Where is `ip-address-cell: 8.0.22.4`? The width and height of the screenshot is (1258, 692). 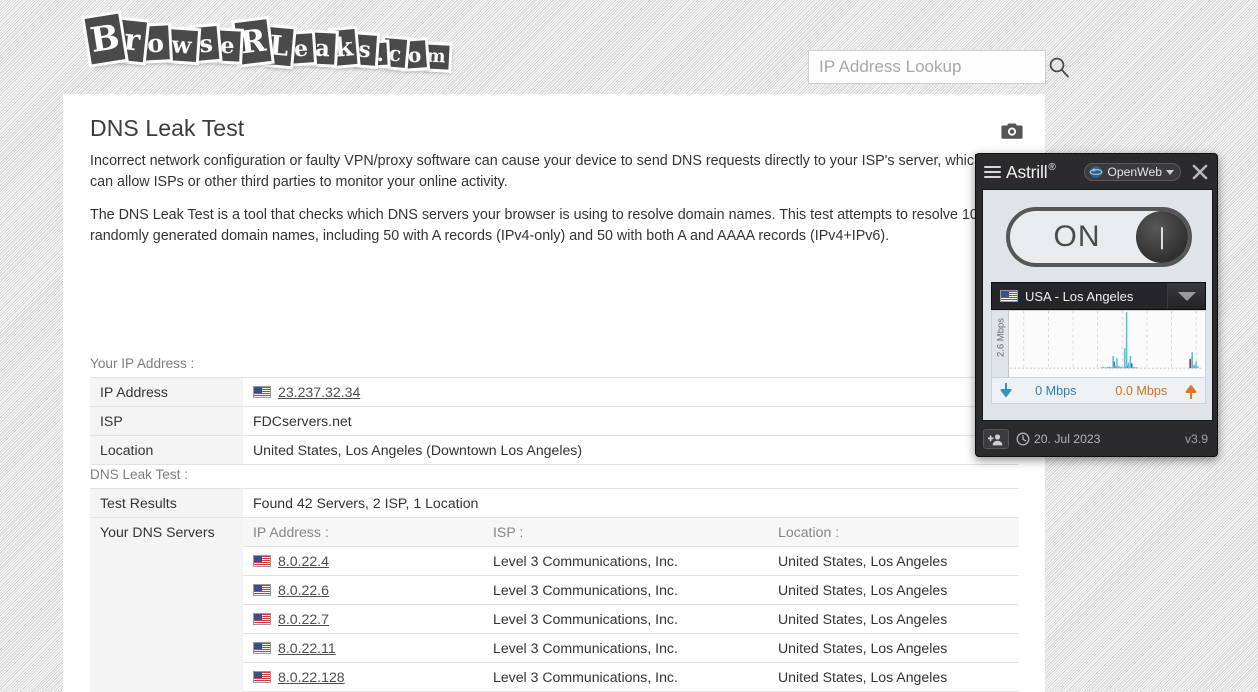
ip-address-cell: 8.0.22.4 is located at coordinates (363, 561).